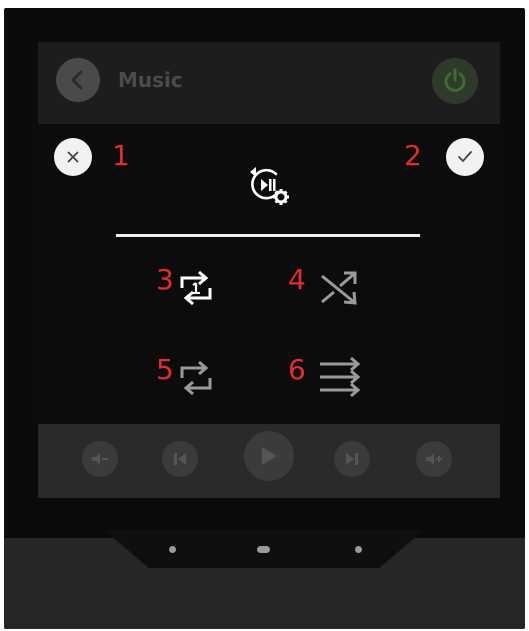  I want to click on app-title: Music, so click(150, 80).